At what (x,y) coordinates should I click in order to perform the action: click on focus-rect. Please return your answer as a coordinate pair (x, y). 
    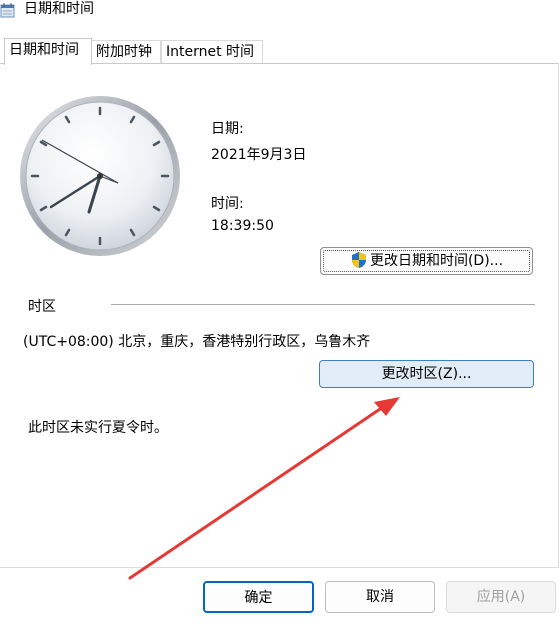
    Looking at the image, I should click on (426, 261).